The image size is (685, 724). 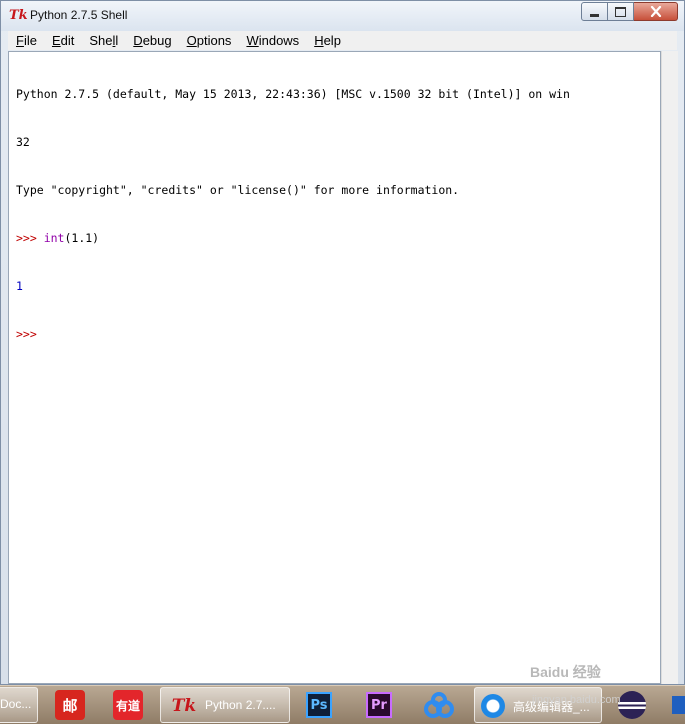 I want to click on baidu-cloud-icon, so click(x=439, y=705).